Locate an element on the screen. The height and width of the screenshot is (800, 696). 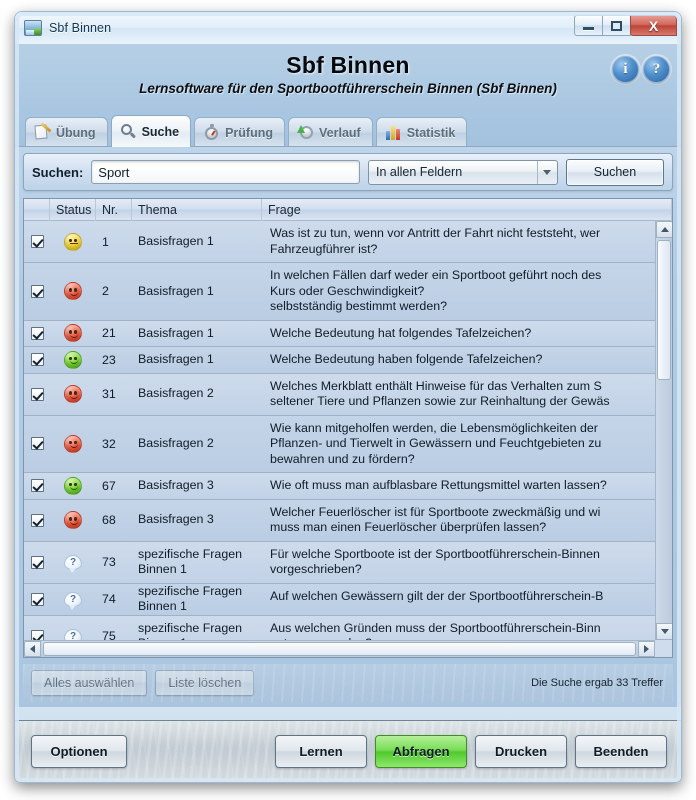
search-scope-value: In allen Feldern is located at coordinates (419, 172).